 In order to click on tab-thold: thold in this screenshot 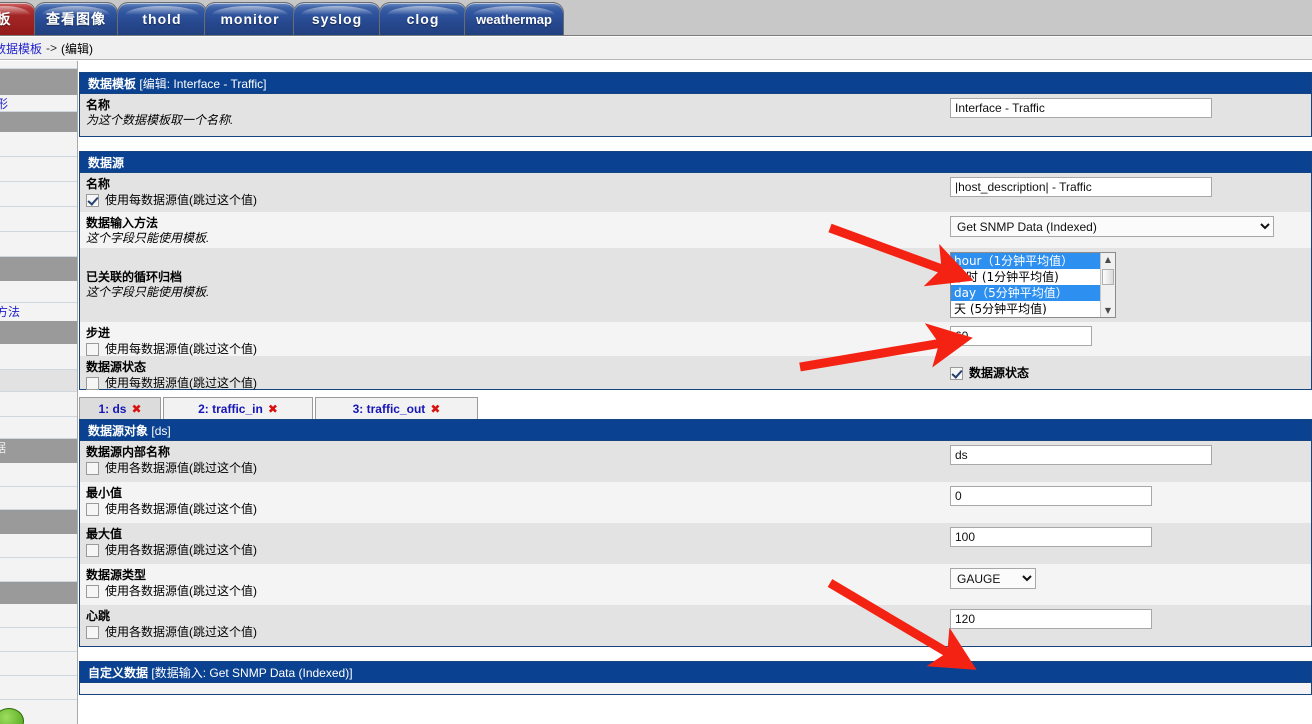, I will do `click(162, 18)`.